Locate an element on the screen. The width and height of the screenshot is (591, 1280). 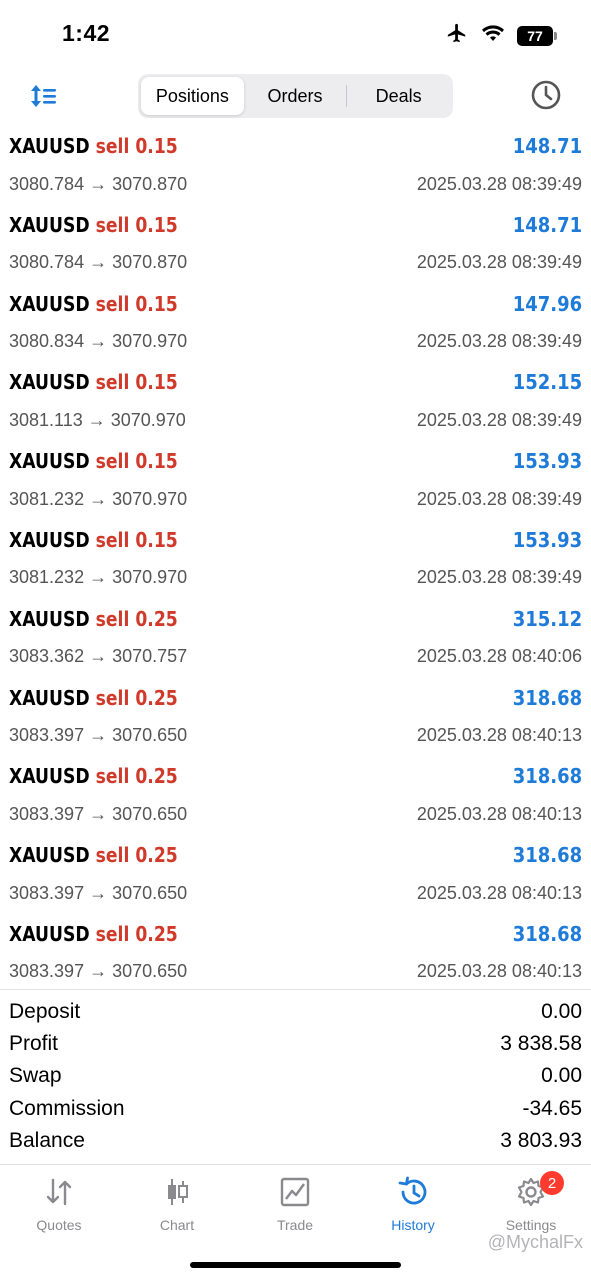
home-indicator is located at coordinates (295, 1265).